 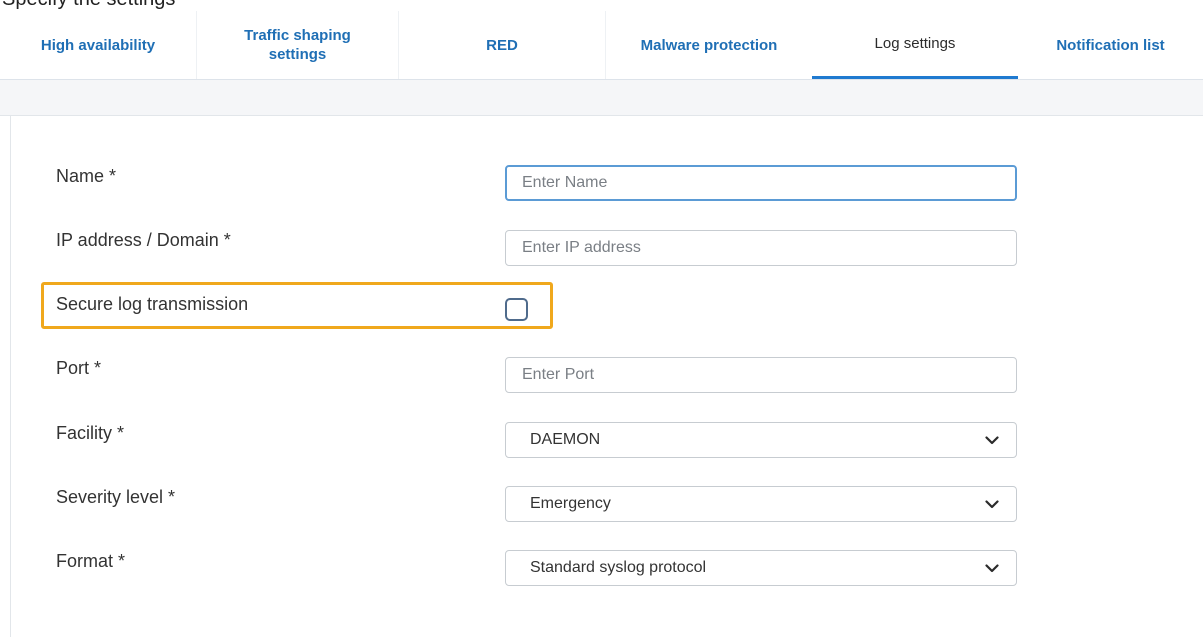 What do you see at coordinates (86, 176) in the screenshot?
I see `name-label: Name *` at bounding box center [86, 176].